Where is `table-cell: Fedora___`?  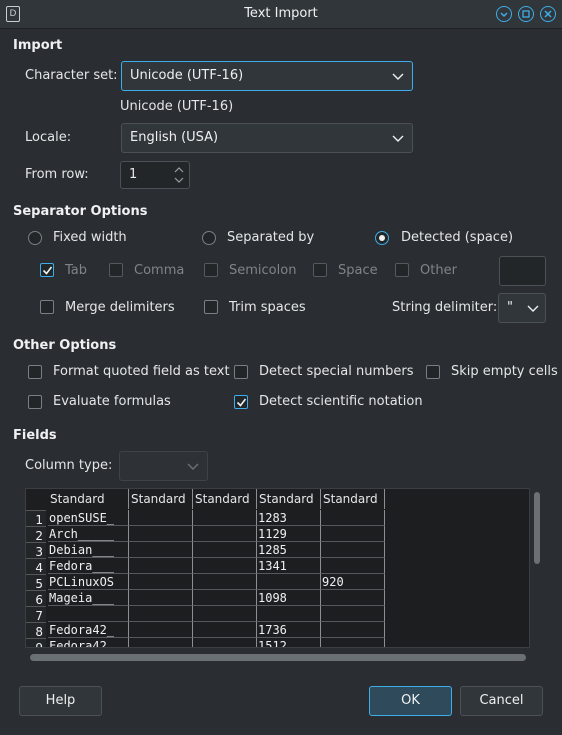
table-cell: Fedora___ is located at coordinates (88, 566).